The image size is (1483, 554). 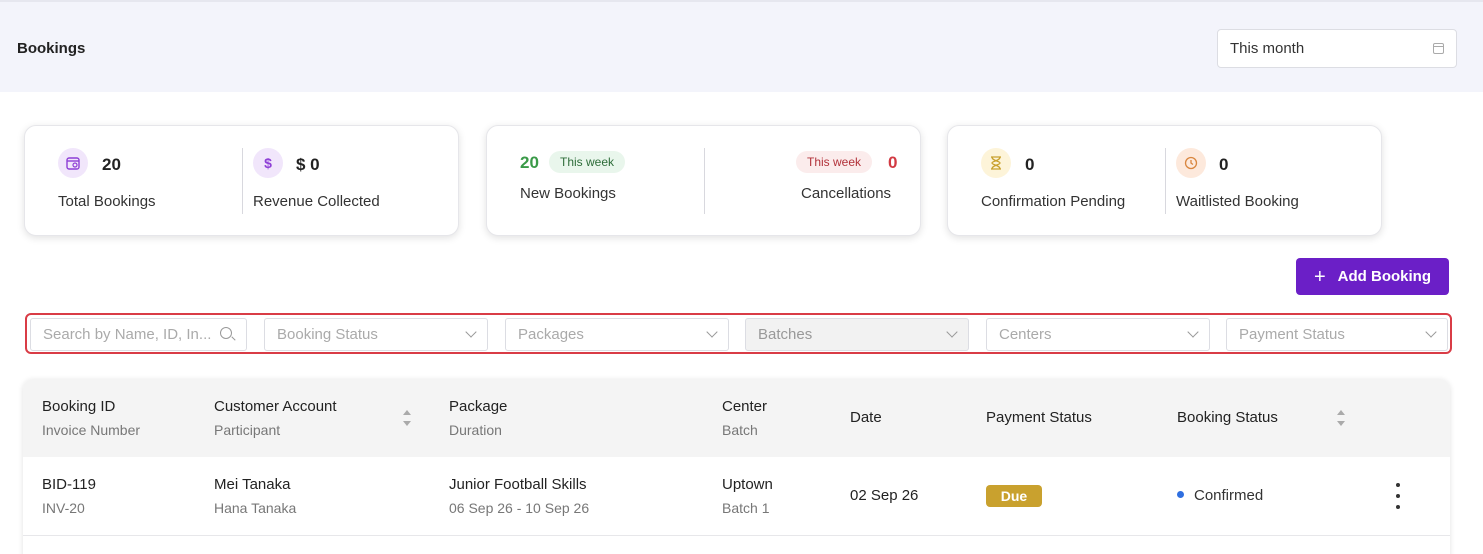 What do you see at coordinates (327, 334) in the screenshot?
I see `booking-status-filter-label: Booking Status` at bounding box center [327, 334].